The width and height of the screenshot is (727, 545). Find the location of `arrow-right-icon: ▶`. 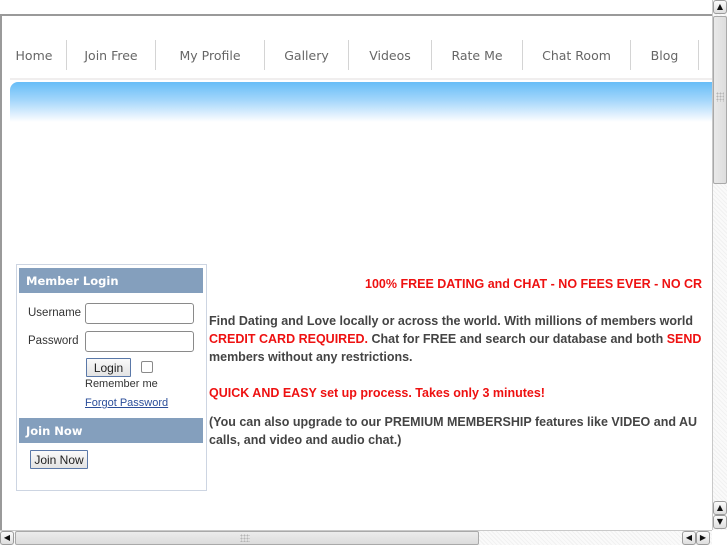

arrow-right-icon: ▶ is located at coordinates (703, 537).